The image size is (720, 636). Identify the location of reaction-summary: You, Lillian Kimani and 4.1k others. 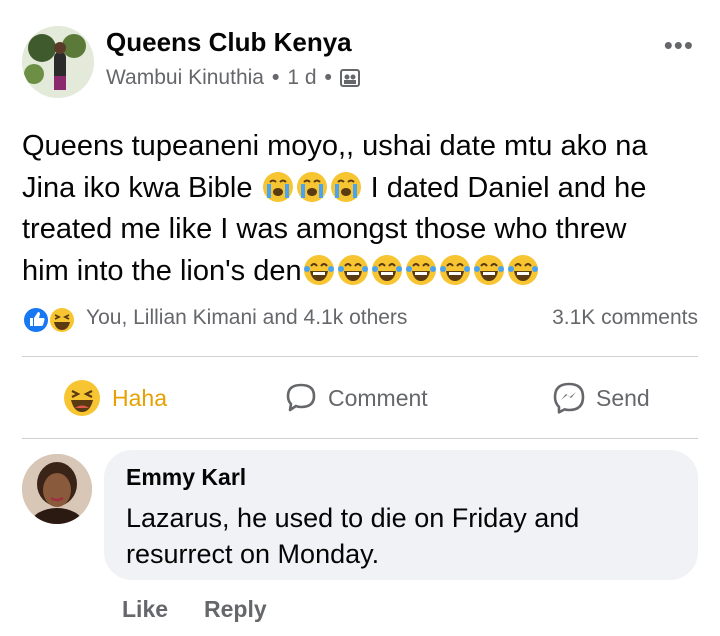
(246, 318).